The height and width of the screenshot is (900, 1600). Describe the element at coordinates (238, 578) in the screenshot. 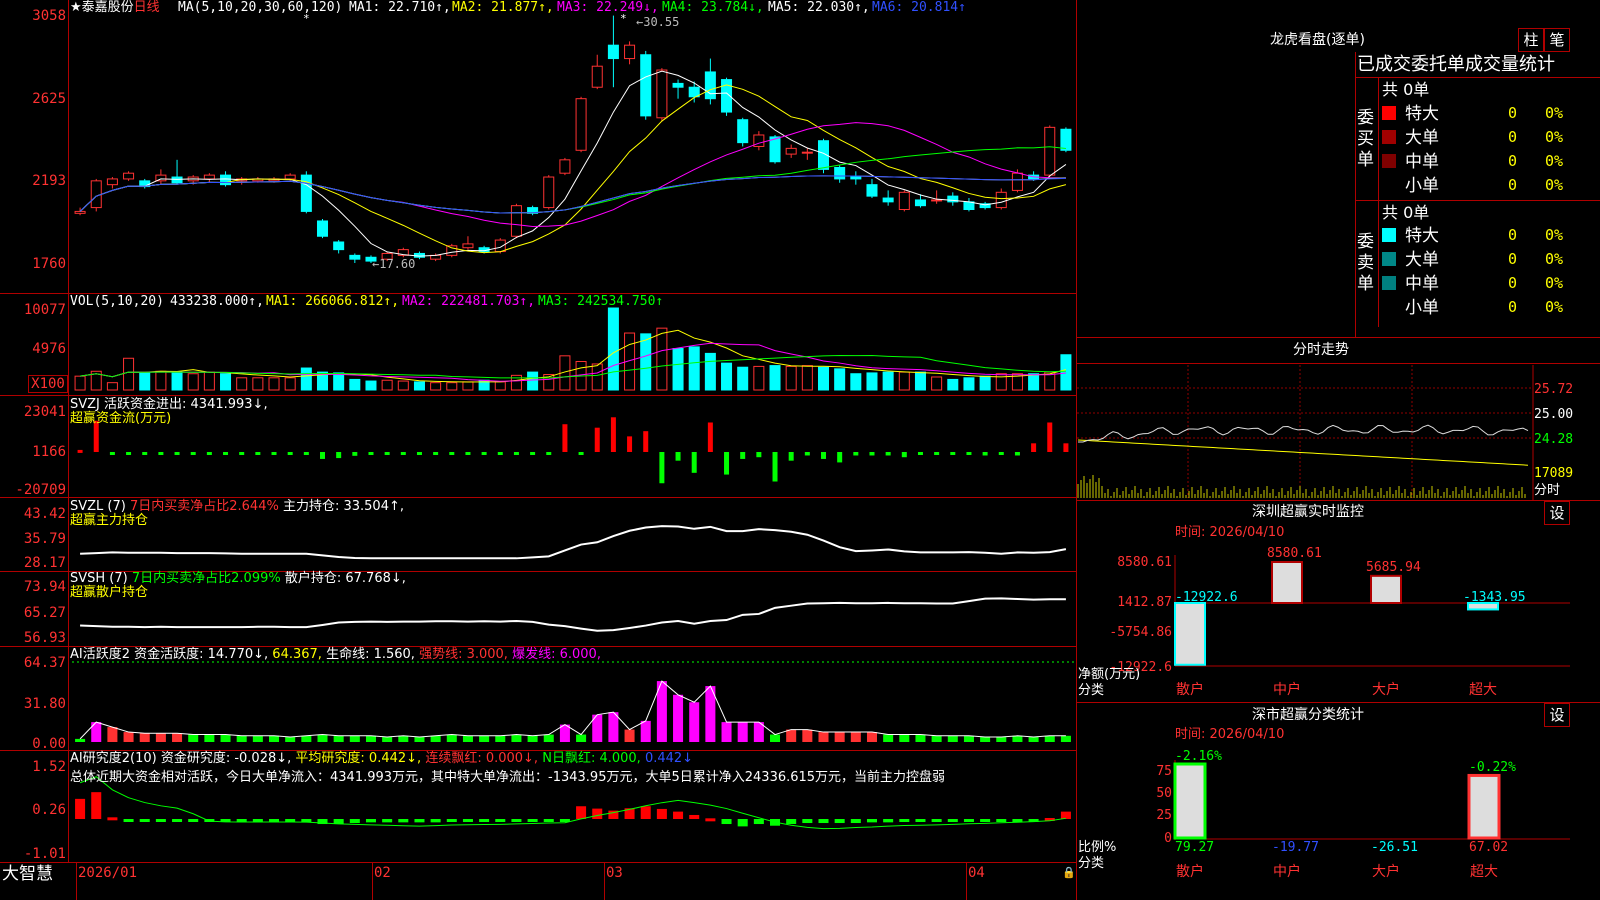

I see `svsh-header: SVSH (7) 7日内买卖净占比2.099% 散户持仓: 67.768↓,` at that location.